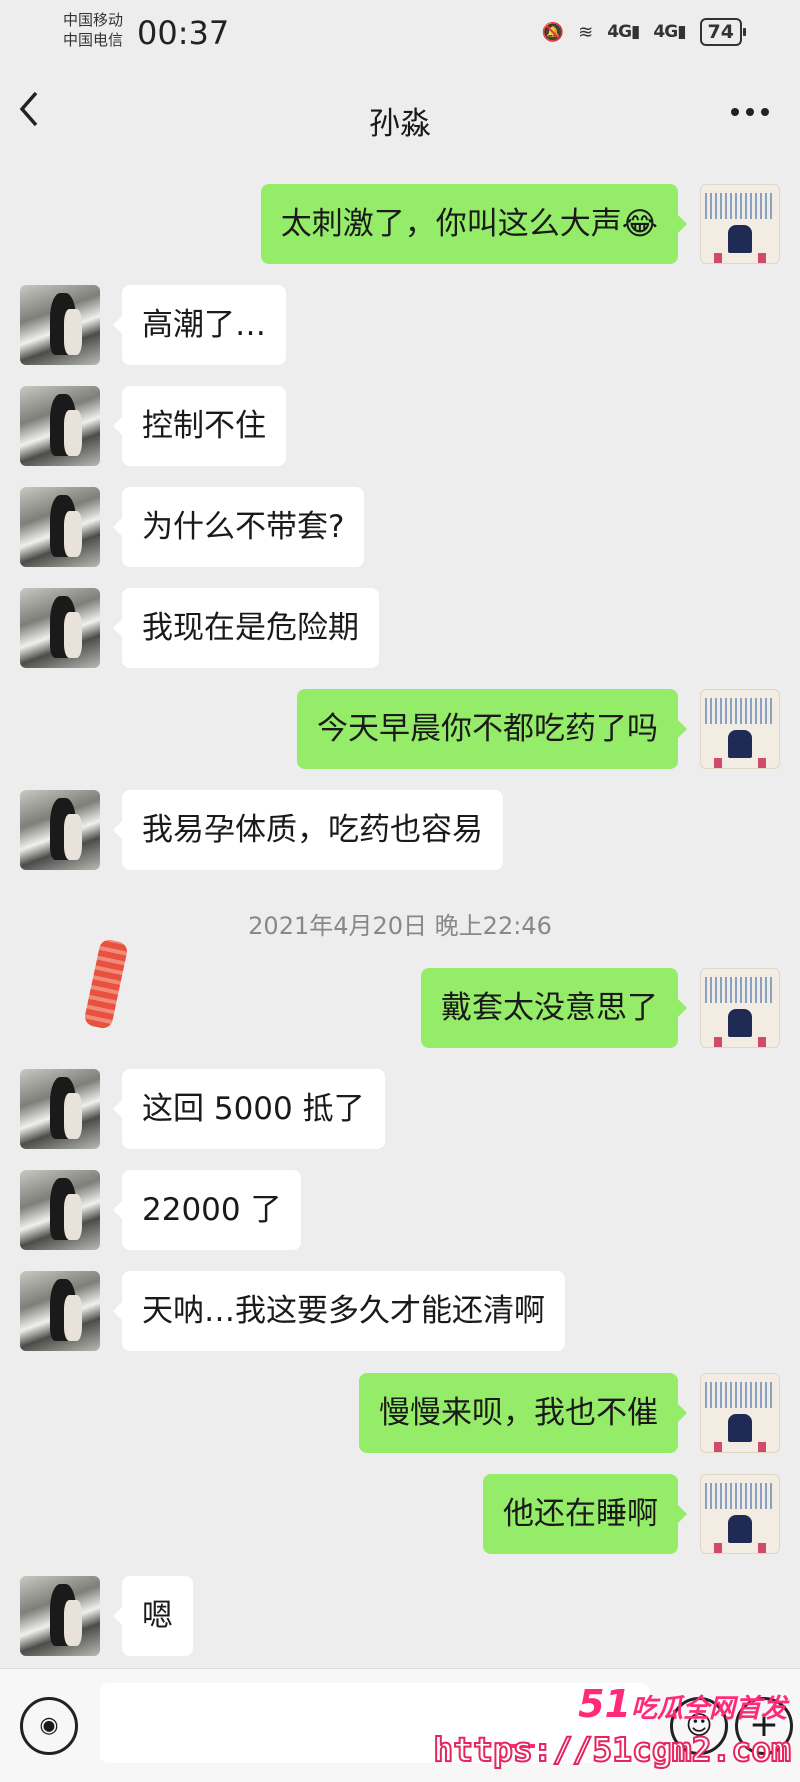  What do you see at coordinates (750, 112) in the screenshot?
I see `ellipsis-icon` at bounding box center [750, 112].